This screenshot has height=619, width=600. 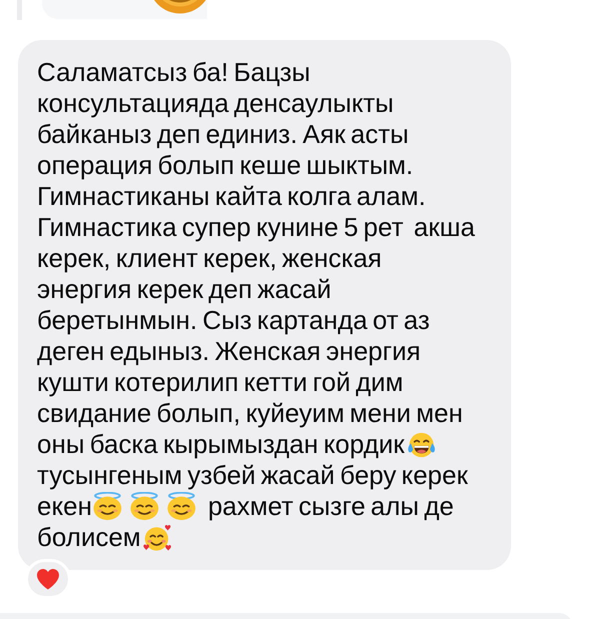 What do you see at coordinates (48, 579) in the screenshot?
I see `heart-icon` at bounding box center [48, 579].